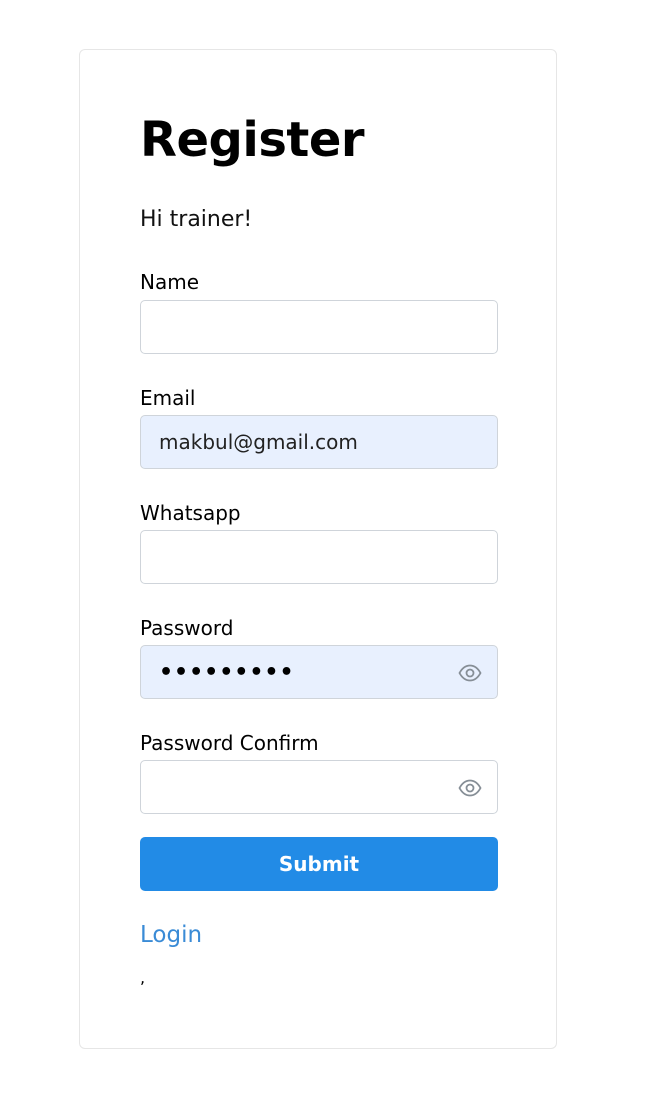 The image size is (663, 1103). Describe the element at coordinates (170, 282) in the screenshot. I see `name-label: Name` at that location.